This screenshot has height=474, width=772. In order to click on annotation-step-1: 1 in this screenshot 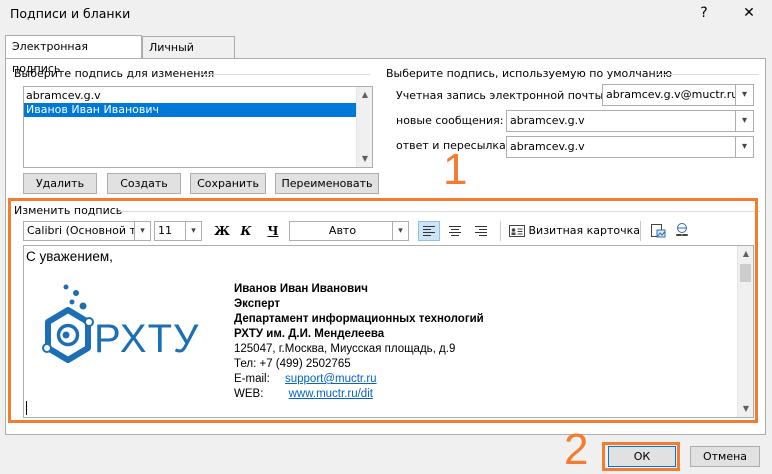, I will do `click(455, 169)`.